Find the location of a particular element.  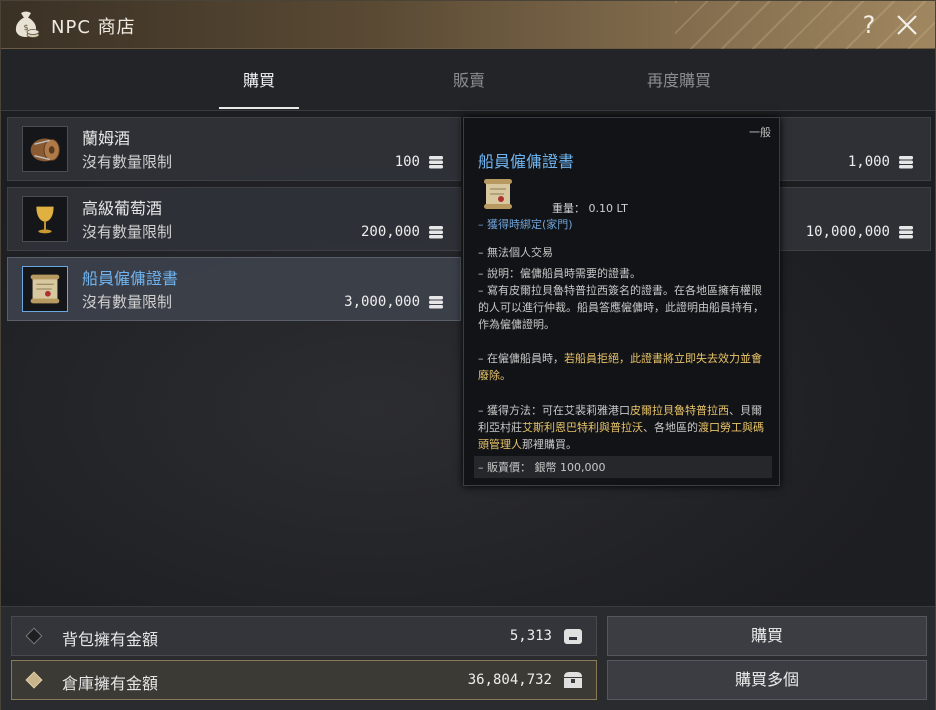

item-fine-wine: 高級葡萄酒 沒有數量限制 200,000 is located at coordinates (234, 219).